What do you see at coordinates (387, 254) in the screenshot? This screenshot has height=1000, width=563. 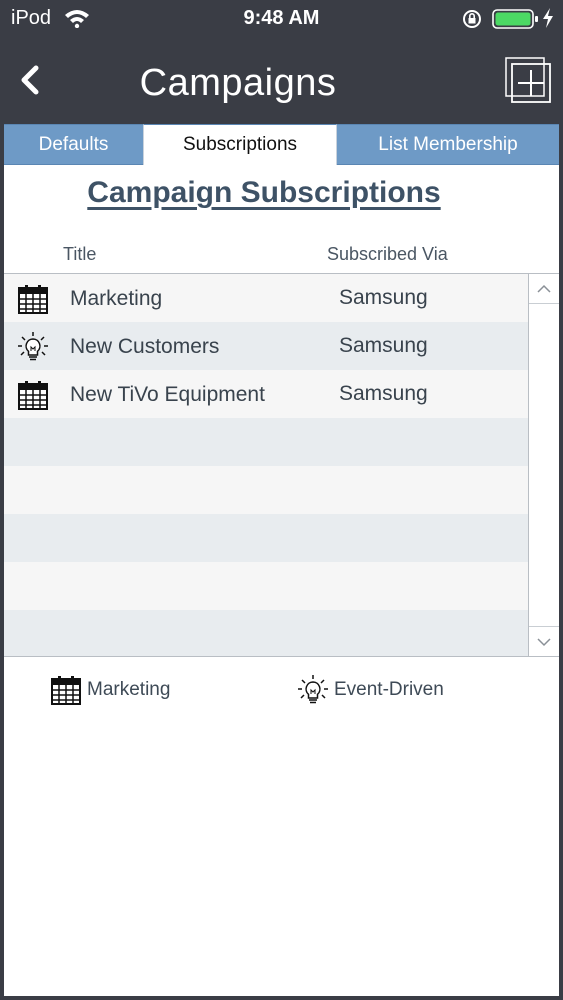 I see `column-header-subscribed-via: Subscribed Via` at bounding box center [387, 254].